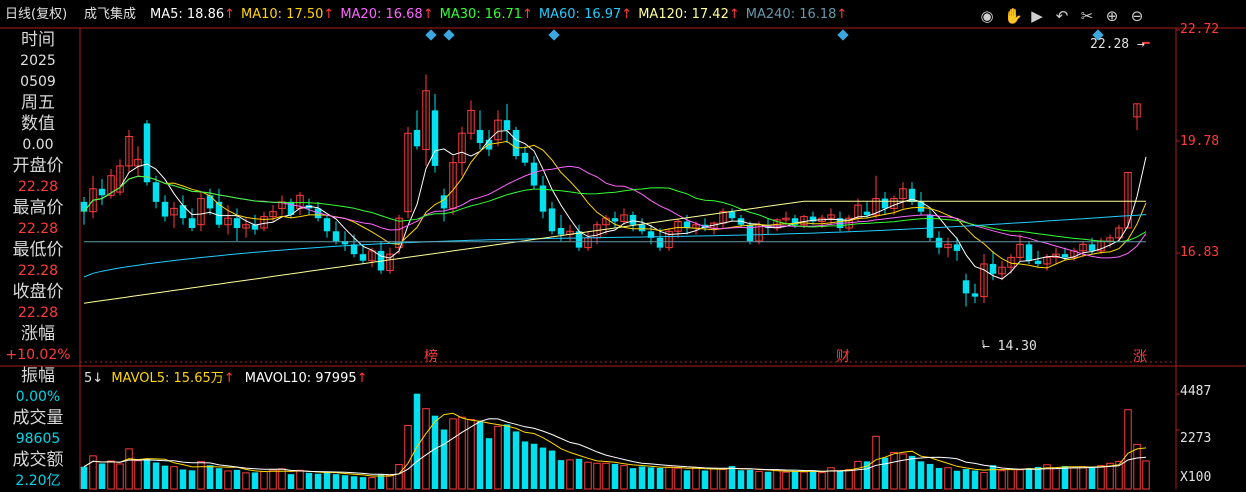  I want to click on event-label-rank: 榜, so click(431, 356).